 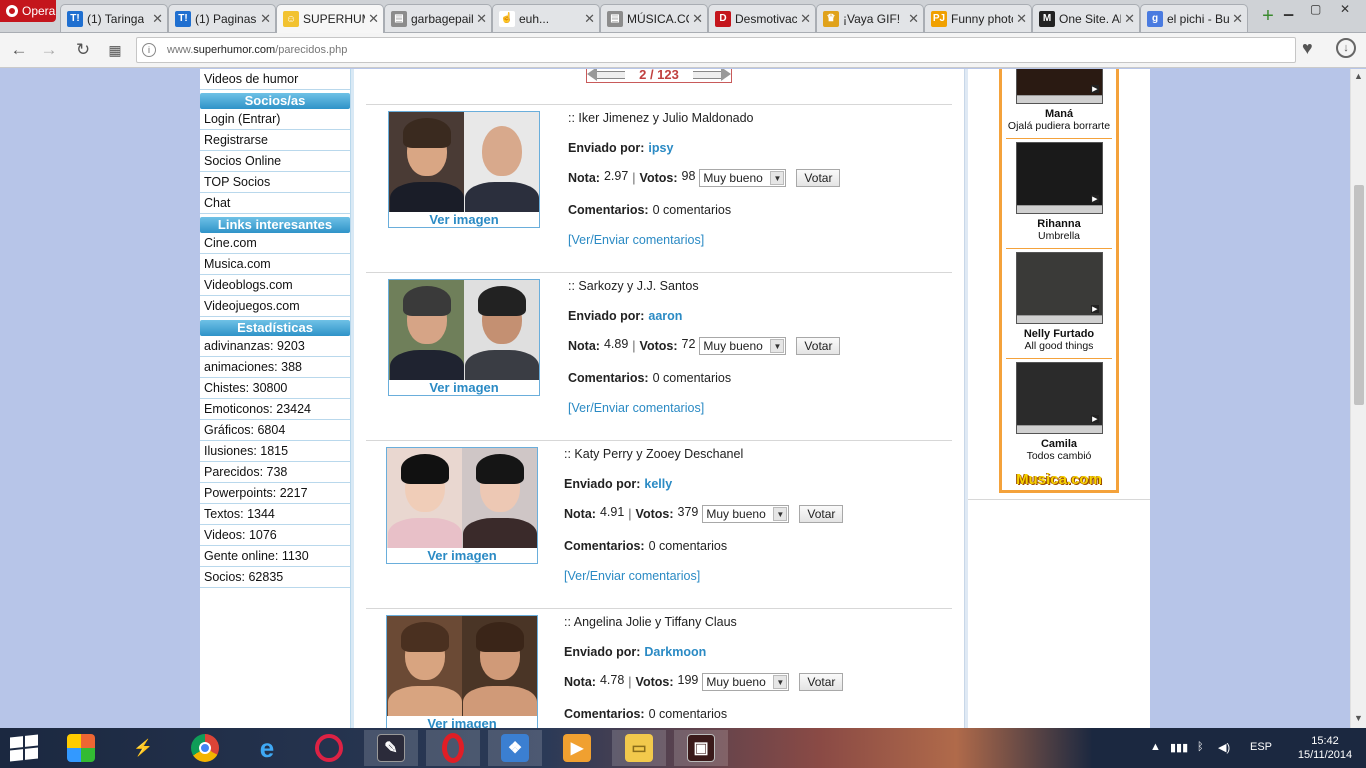 I want to click on scrollbar-thumb, so click(x=1359, y=295).